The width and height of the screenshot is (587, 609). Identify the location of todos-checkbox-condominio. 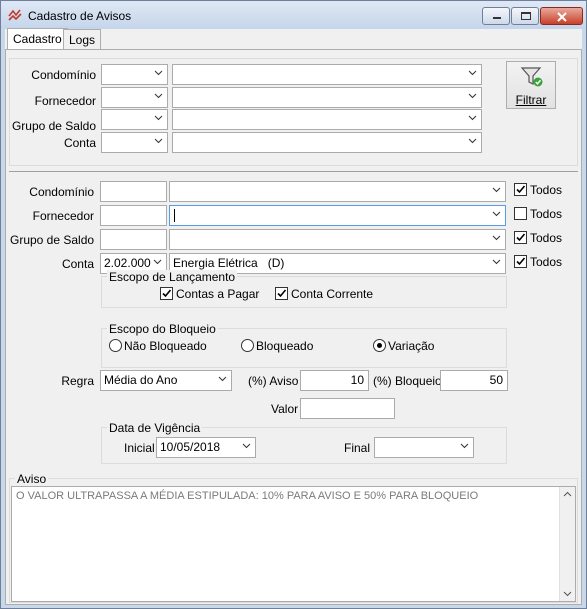
(520, 189).